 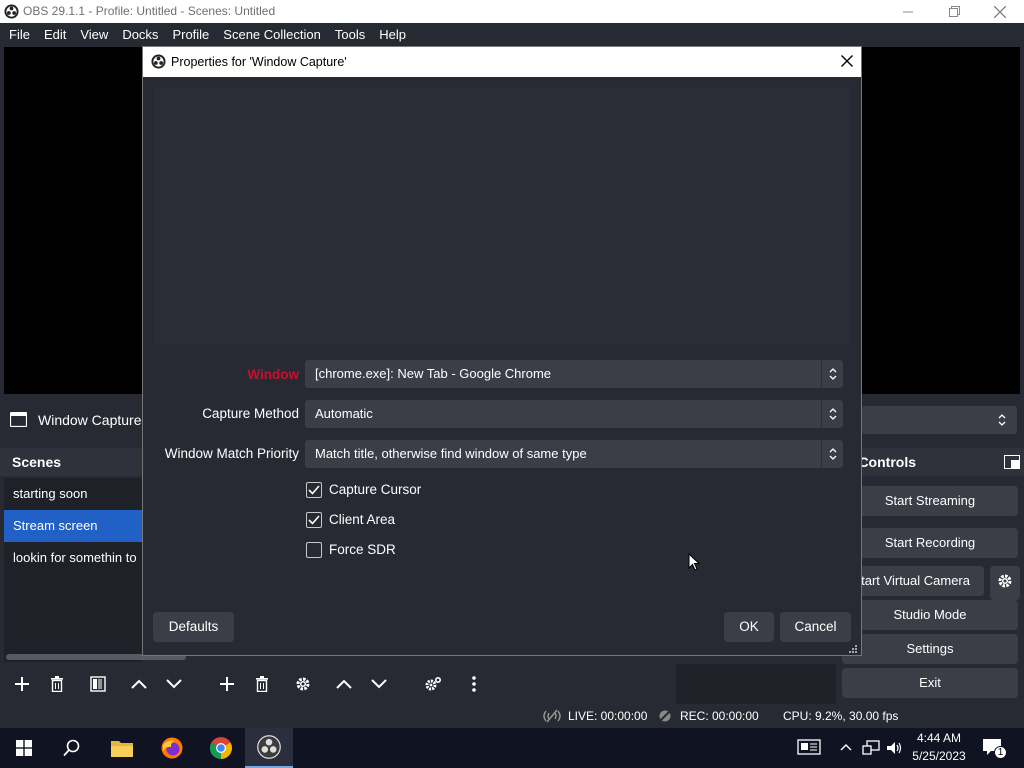 I want to click on start-streaming-button: Start Streaming, so click(x=930, y=501).